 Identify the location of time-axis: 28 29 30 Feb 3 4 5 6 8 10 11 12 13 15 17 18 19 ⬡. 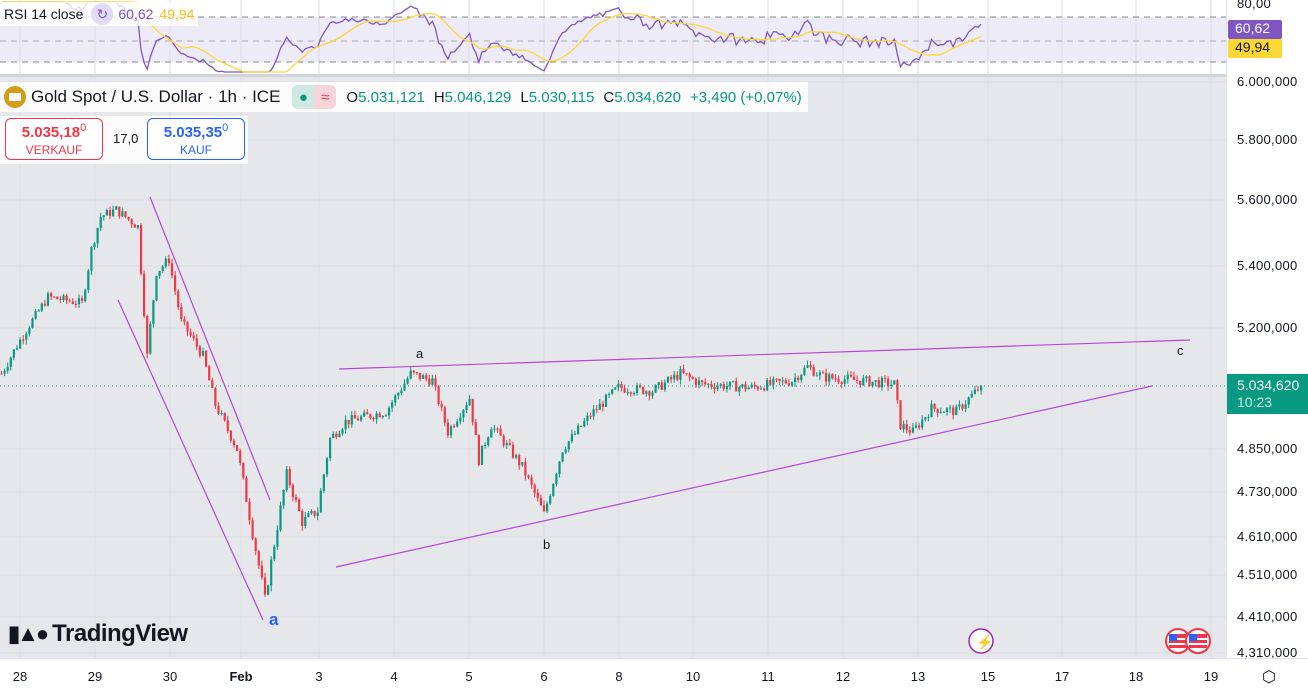
(654, 677).